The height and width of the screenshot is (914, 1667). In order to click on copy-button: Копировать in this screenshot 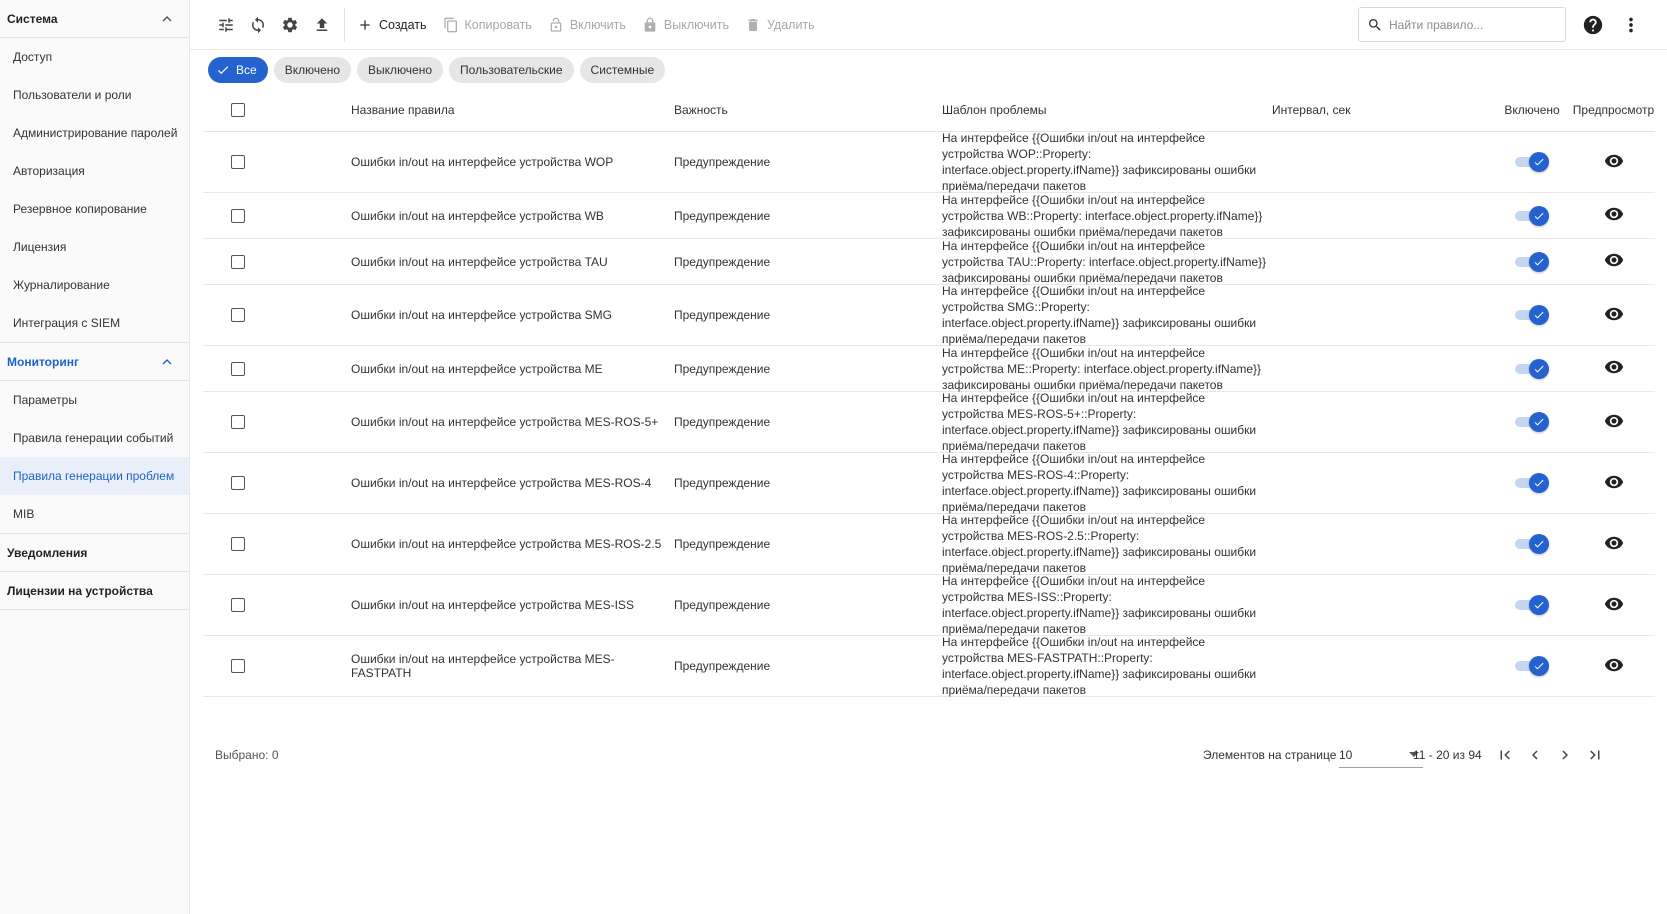, I will do `click(487, 25)`.